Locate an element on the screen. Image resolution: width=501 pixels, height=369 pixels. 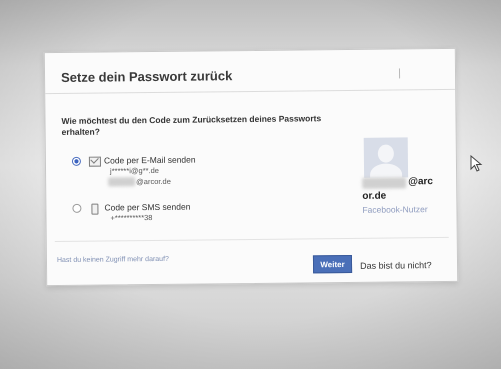
sms-option-label: Code per SMS senden is located at coordinates (147, 207).